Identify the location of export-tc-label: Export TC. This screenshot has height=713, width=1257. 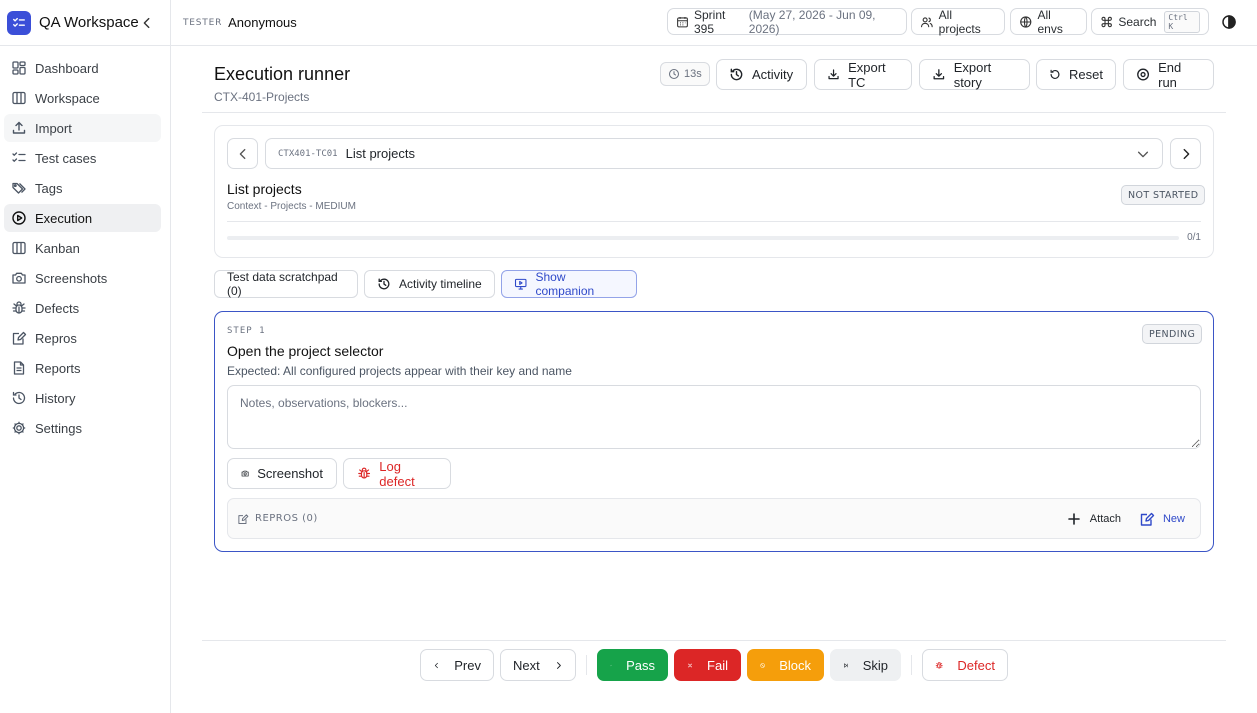
(867, 74).